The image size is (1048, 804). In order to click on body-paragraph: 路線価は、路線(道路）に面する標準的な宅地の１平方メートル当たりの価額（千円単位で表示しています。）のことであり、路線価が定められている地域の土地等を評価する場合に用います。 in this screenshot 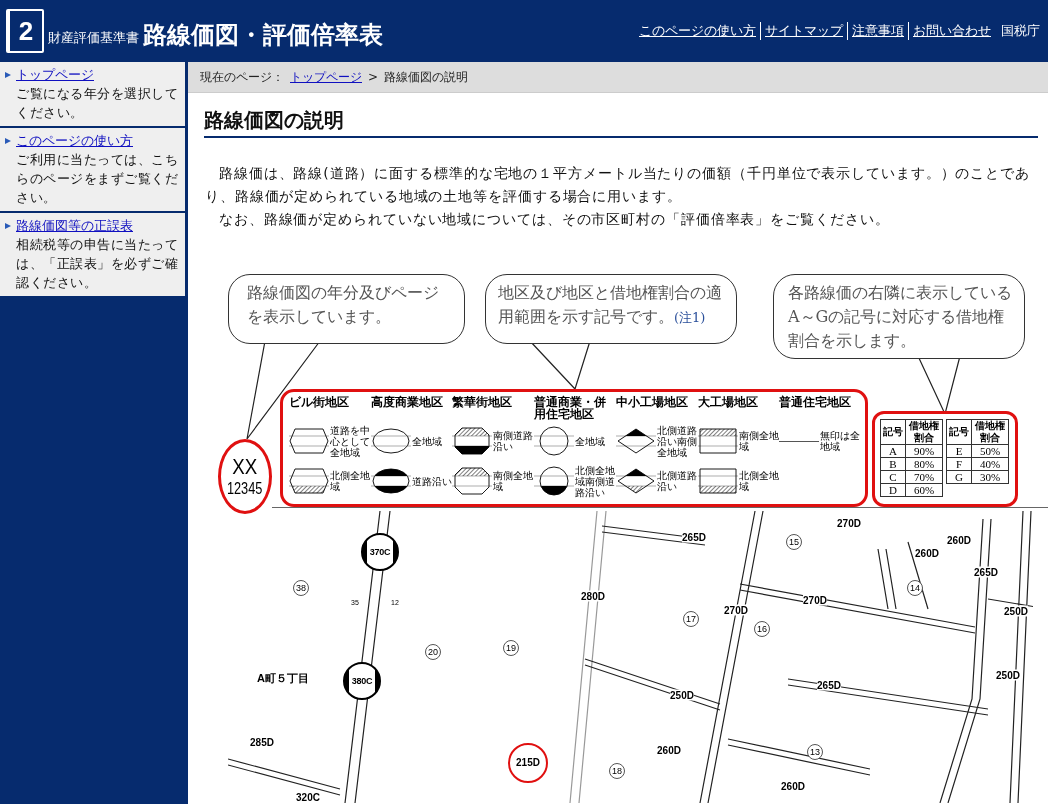, I will do `click(618, 185)`.